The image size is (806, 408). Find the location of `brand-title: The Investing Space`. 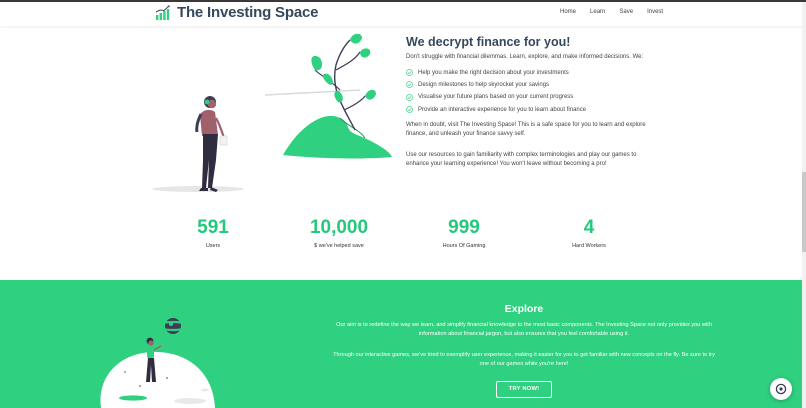

brand-title: The Investing Space is located at coordinates (248, 12).